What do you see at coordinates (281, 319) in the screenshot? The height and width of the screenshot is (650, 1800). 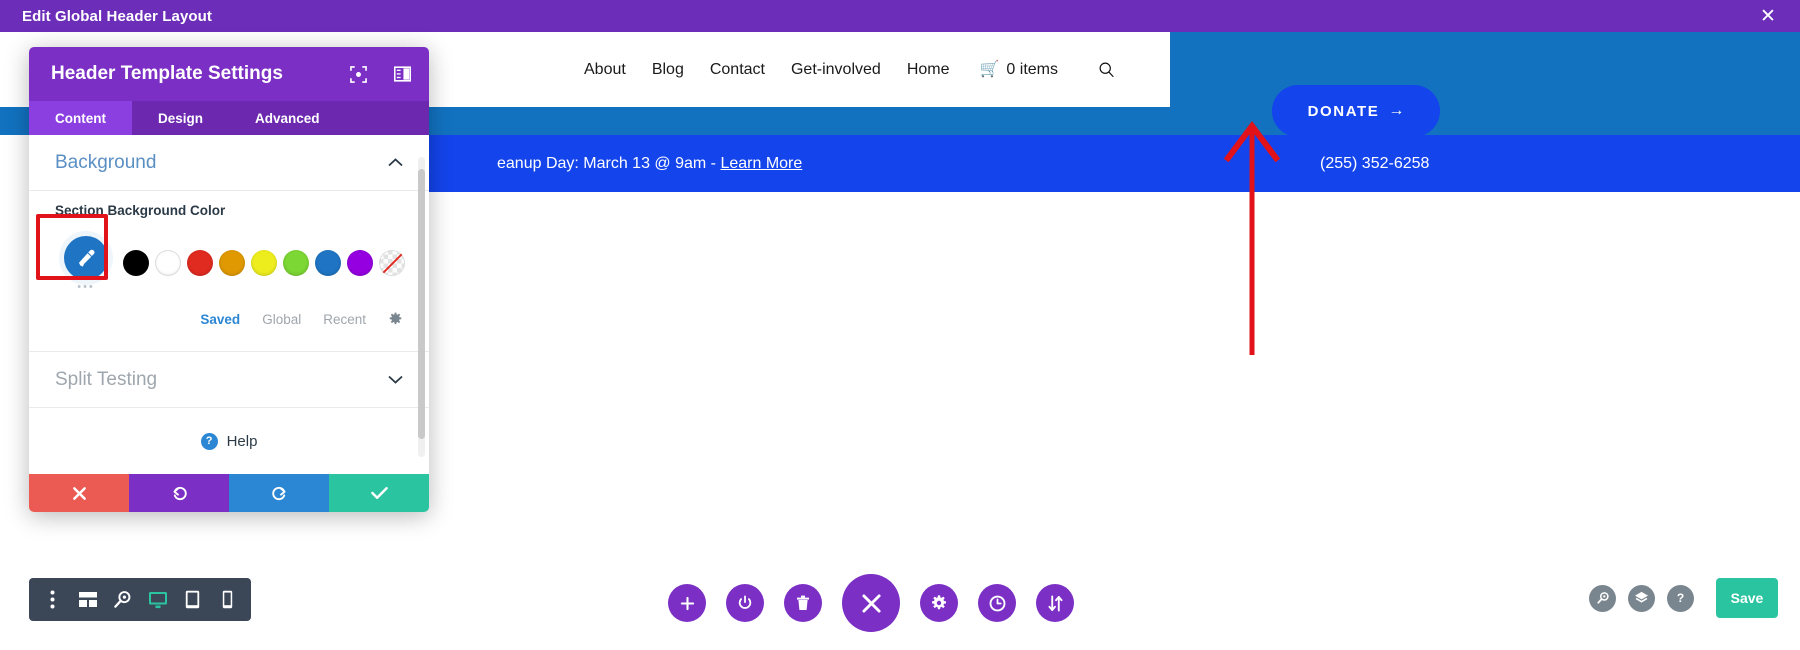 I see `color-tab-global: Global` at bounding box center [281, 319].